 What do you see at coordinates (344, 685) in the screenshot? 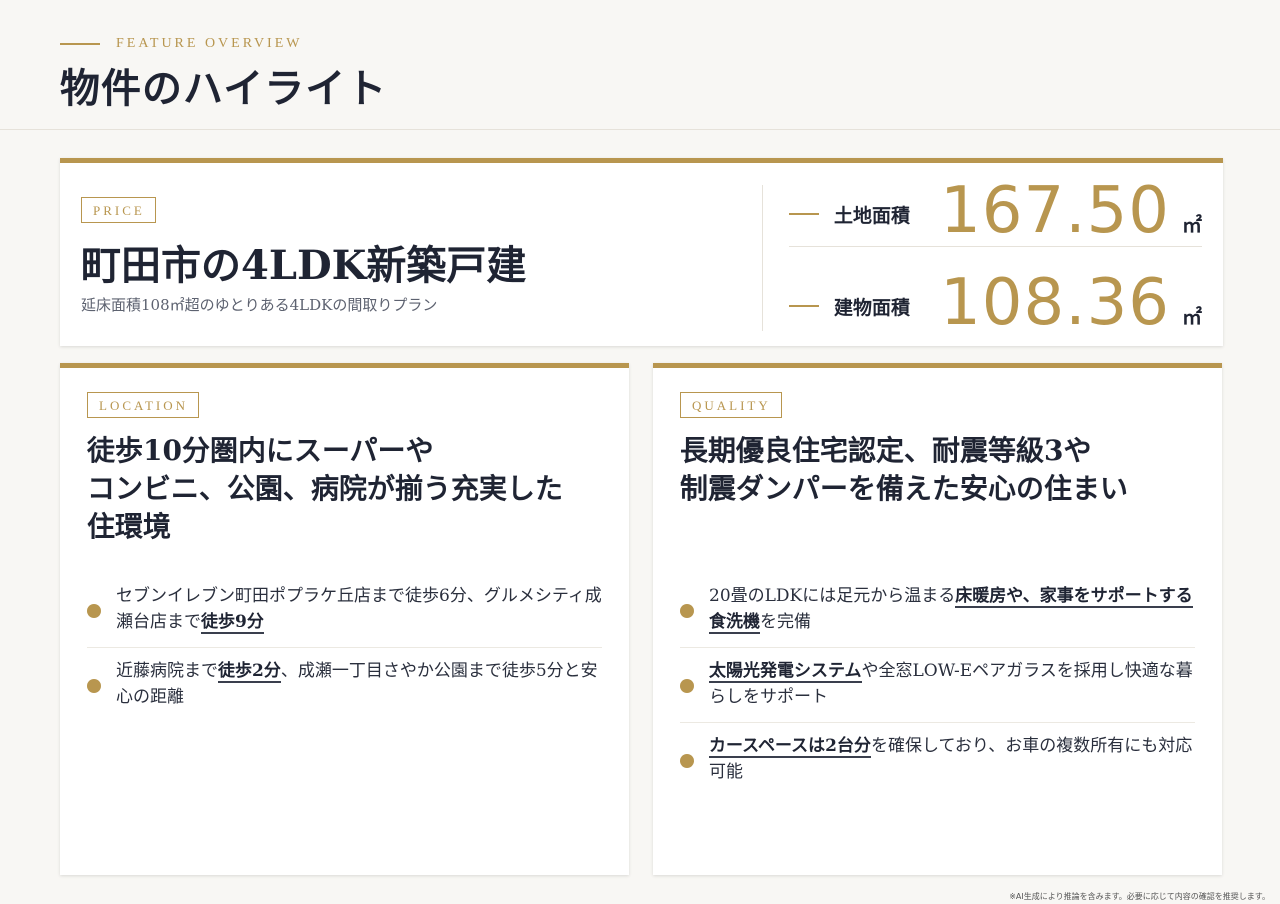
I see `list-item: 近藤病院まで徒歩2分、成瀬一丁目さやか公園まで徒歩5分と安心の距離` at bounding box center [344, 685].